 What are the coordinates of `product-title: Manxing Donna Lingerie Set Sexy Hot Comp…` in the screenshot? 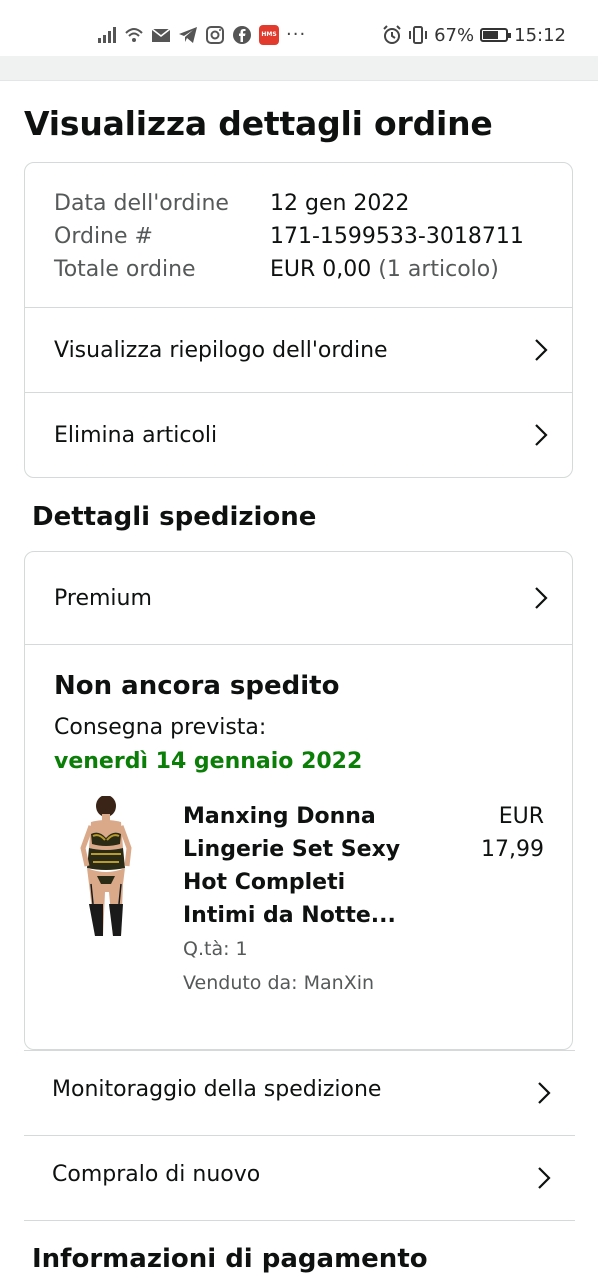 It's located at (298, 866).